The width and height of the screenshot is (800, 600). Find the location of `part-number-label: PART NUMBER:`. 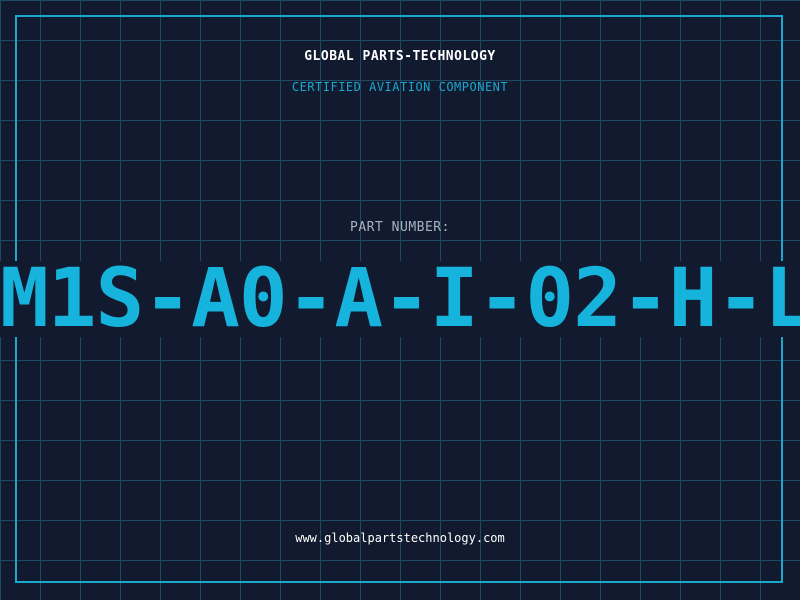

part-number-label: PART NUMBER: is located at coordinates (400, 227).